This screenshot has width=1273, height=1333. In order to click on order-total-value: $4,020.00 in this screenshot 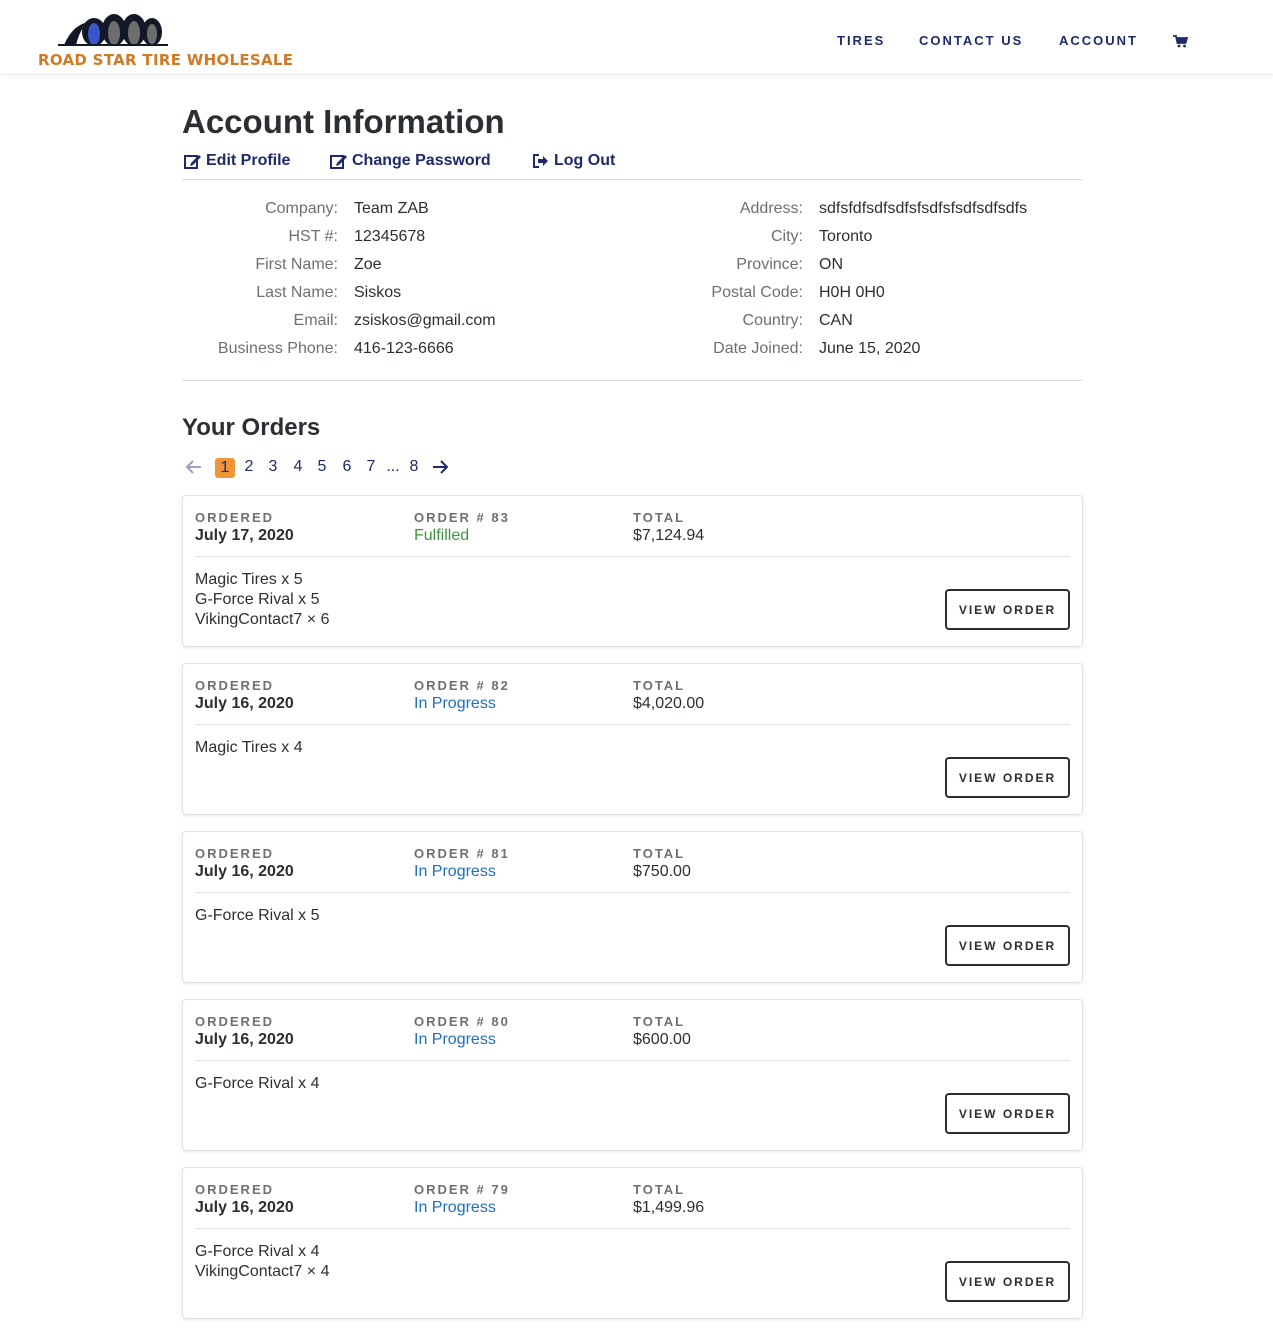, I will do `click(669, 703)`.